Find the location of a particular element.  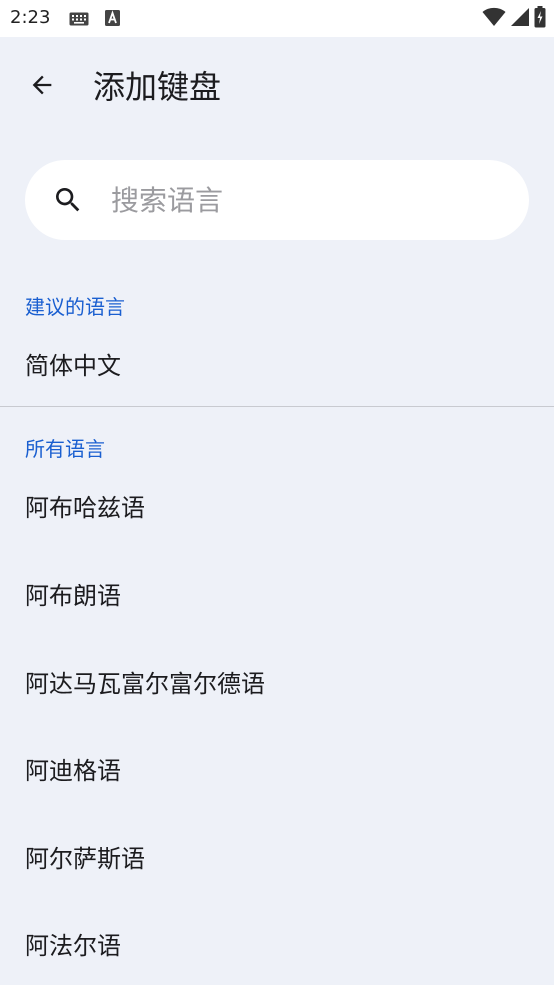

search-input is located at coordinates (311, 200).